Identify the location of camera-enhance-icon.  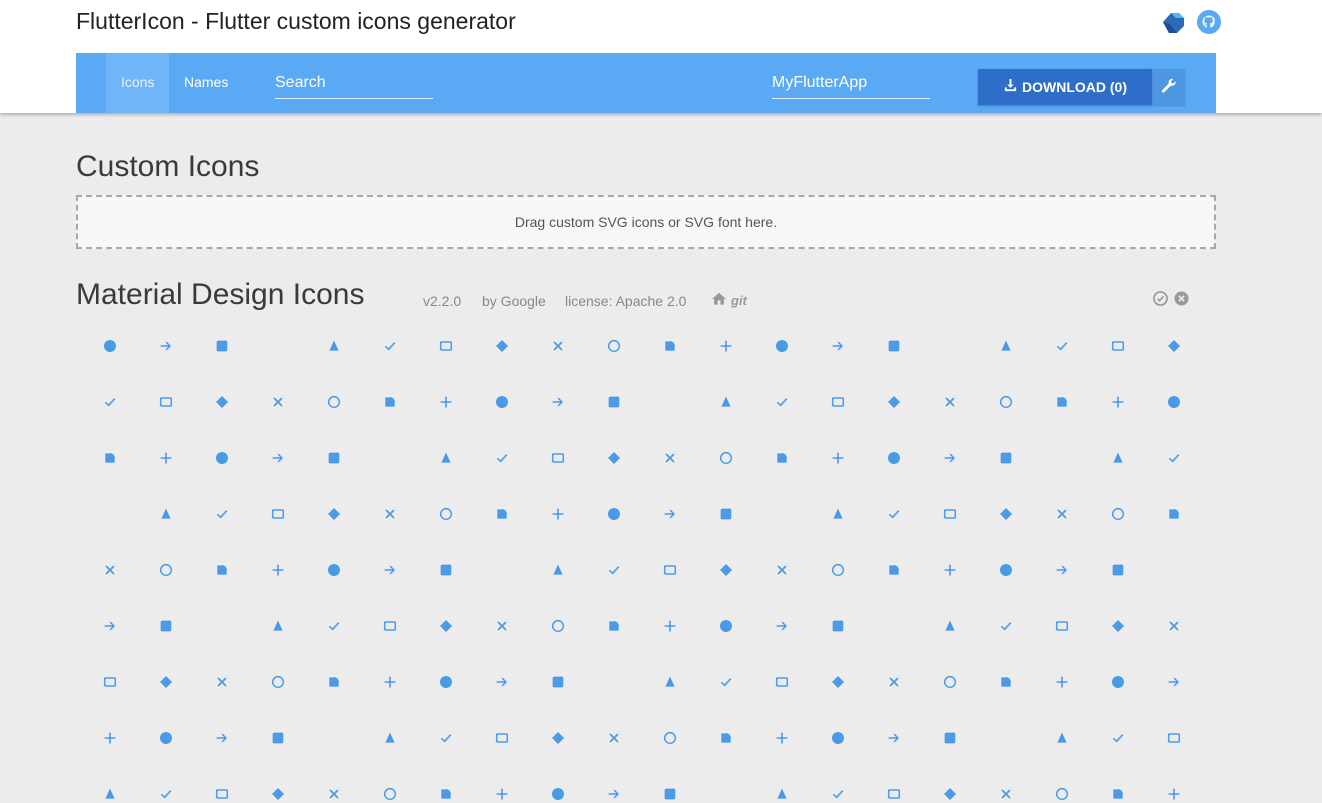
(1118, 682).